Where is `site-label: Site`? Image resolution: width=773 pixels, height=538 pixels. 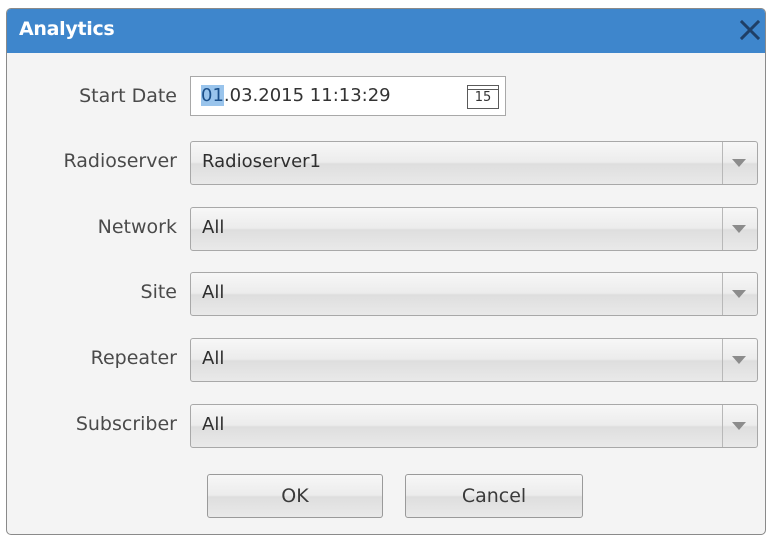 site-label: Site is located at coordinates (158, 292).